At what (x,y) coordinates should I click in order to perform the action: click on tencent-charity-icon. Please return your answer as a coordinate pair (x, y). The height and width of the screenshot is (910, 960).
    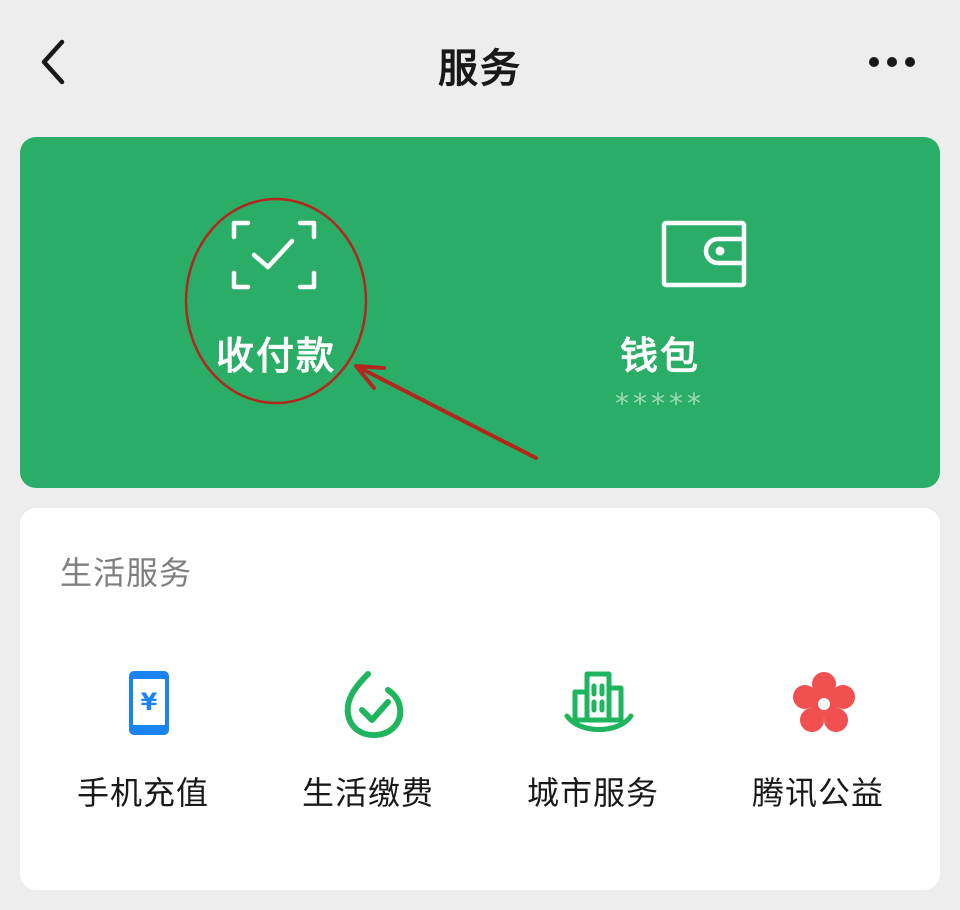
    Looking at the image, I should click on (824, 702).